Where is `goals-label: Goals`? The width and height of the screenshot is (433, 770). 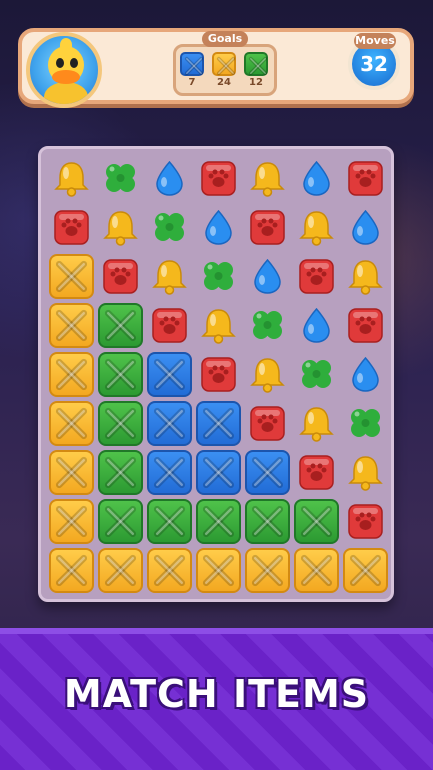
goals-label: Goals is located at coordinates (225, 39).